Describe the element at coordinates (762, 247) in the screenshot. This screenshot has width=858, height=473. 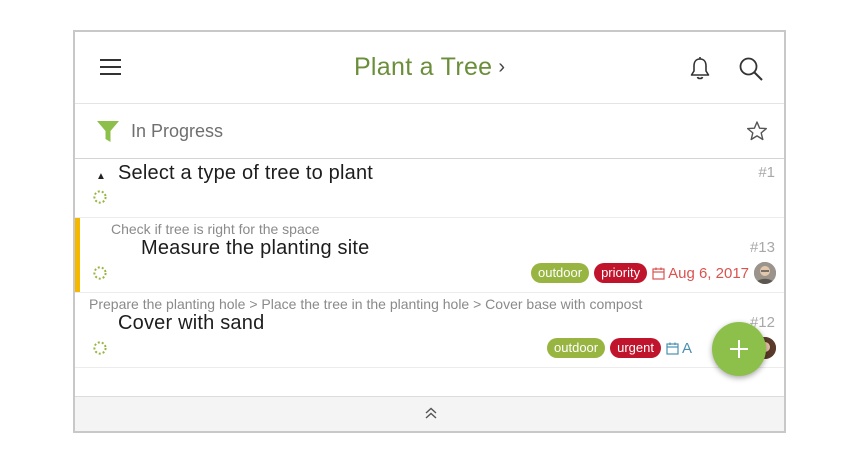
I see `task-number: #13` at that location.